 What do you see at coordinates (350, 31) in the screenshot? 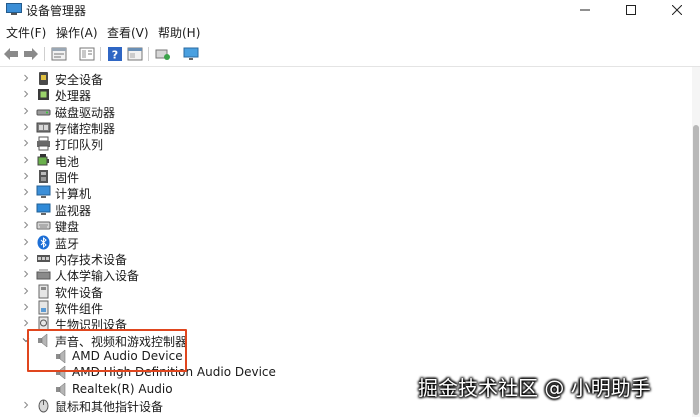
I see `menu-bar: 文件(F) 操作(A) 查看(V) 帮助(H)` at bounding box center [350, 31].